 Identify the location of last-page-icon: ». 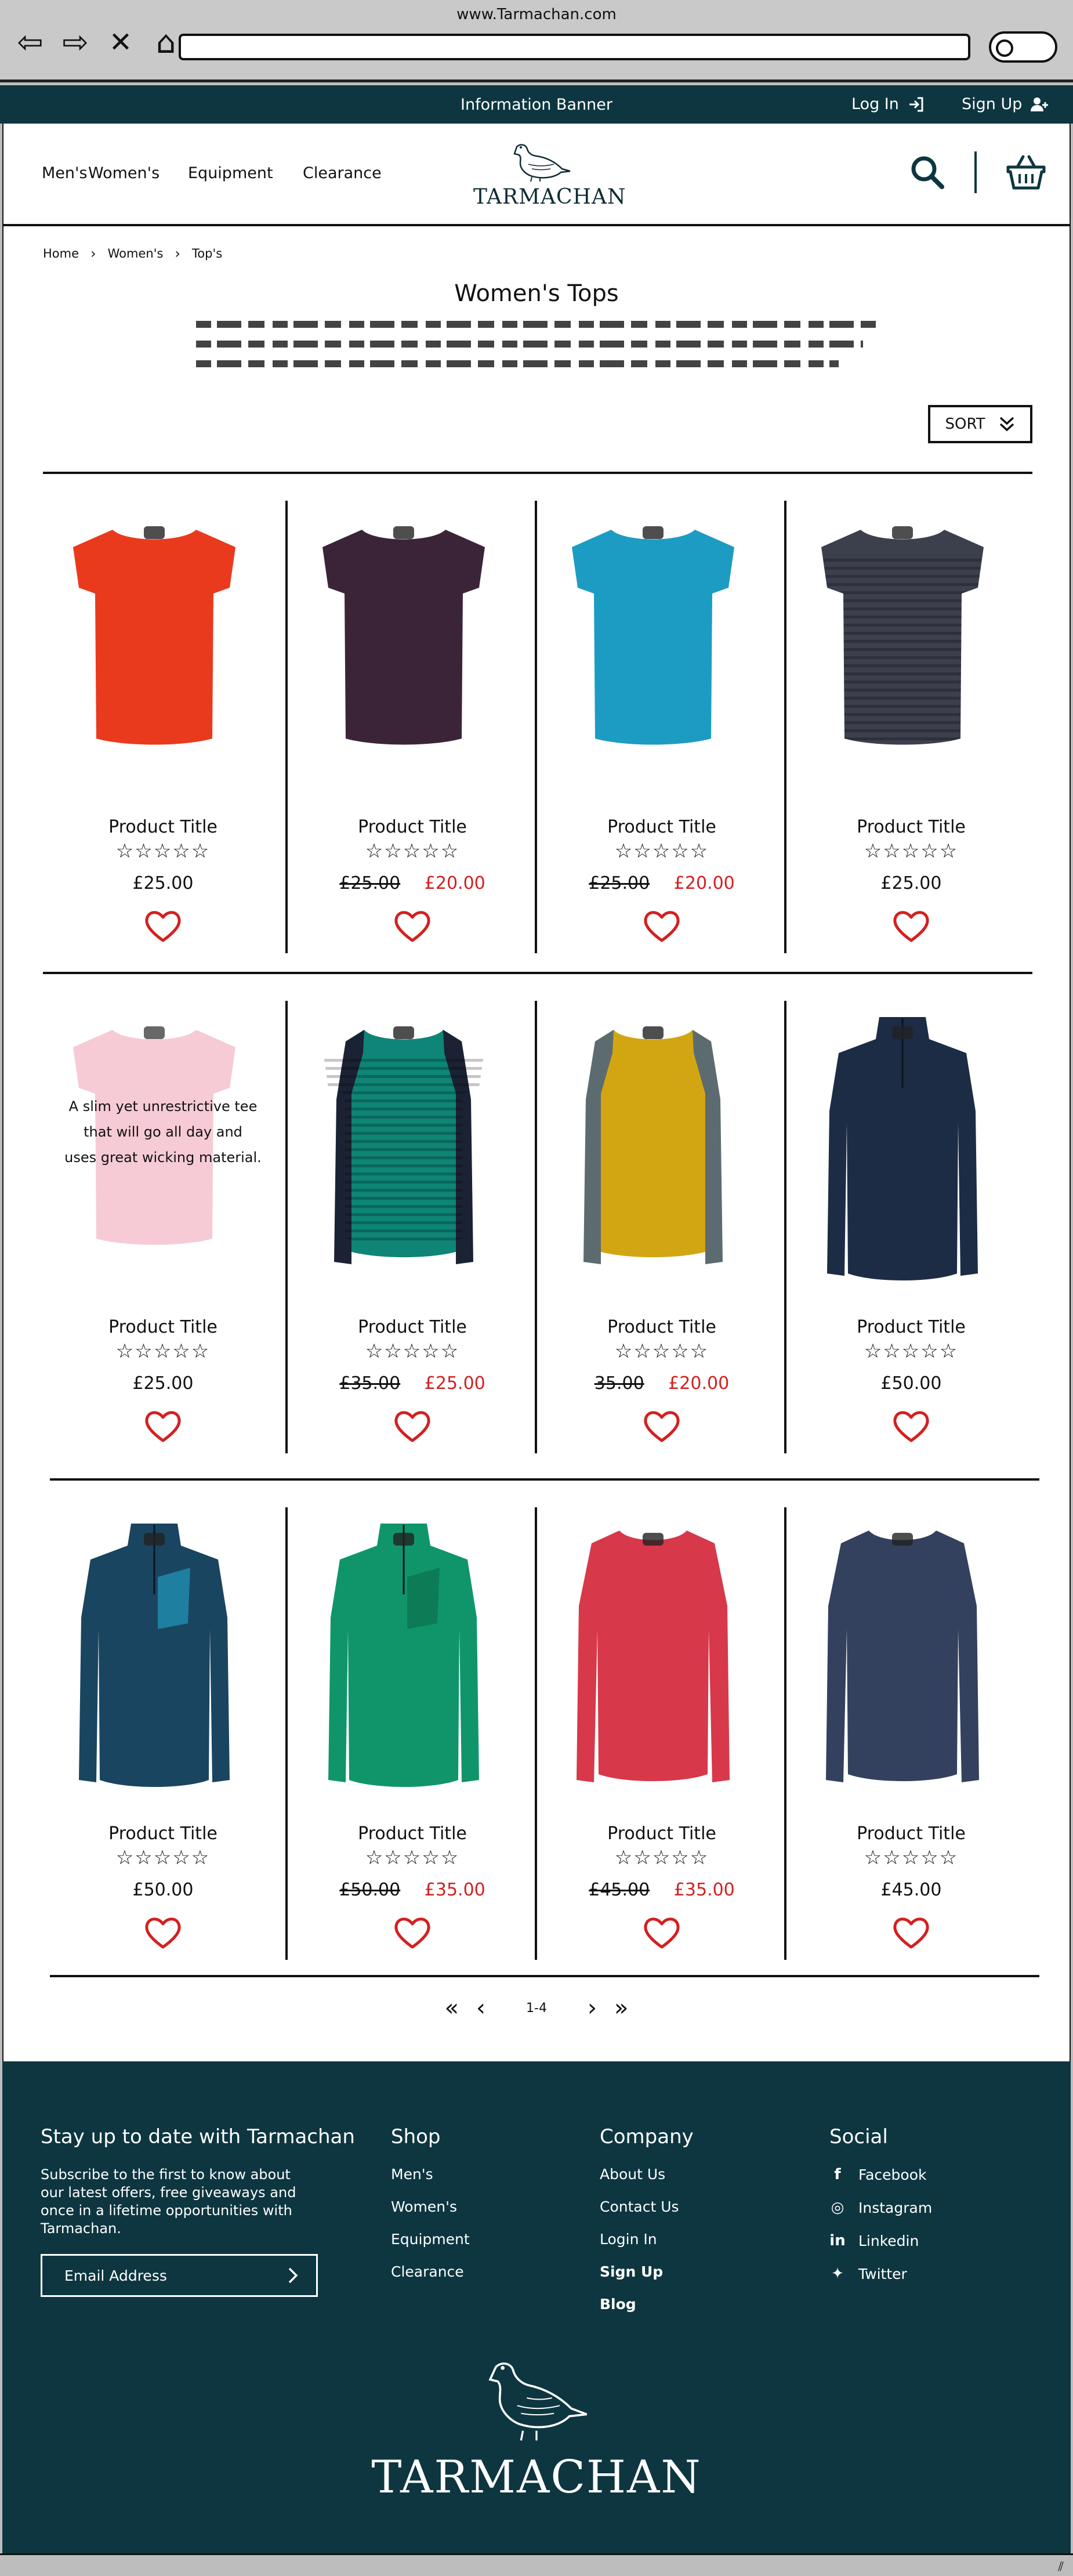
(621, 2008).